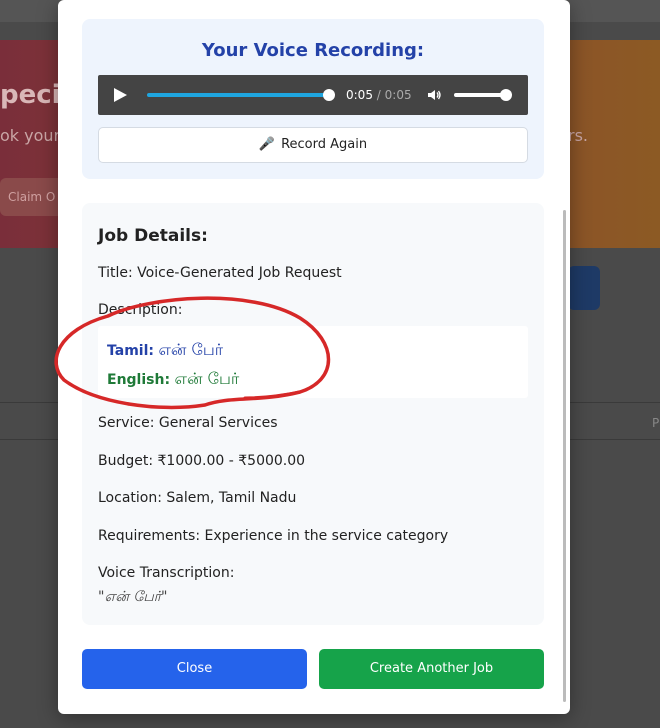 The width and height of the screenshot is (660, 728). Describe the element at coordinates (431, 669) in the screenshot. I see `create-another-job-button: Create Another Job` at that location.